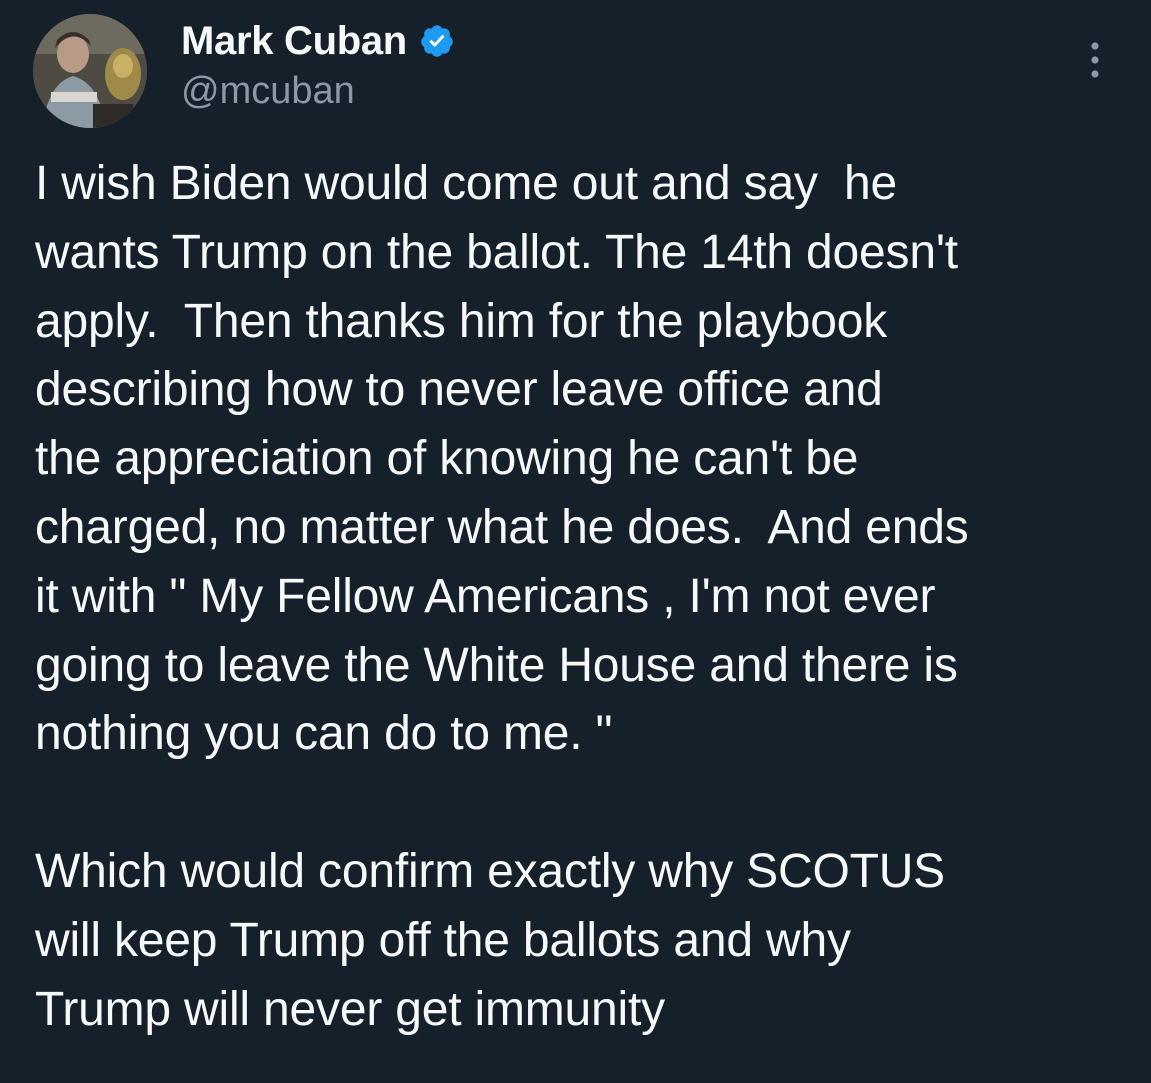  I want to click on author-name: Mark Cuban, so click(294, 41).